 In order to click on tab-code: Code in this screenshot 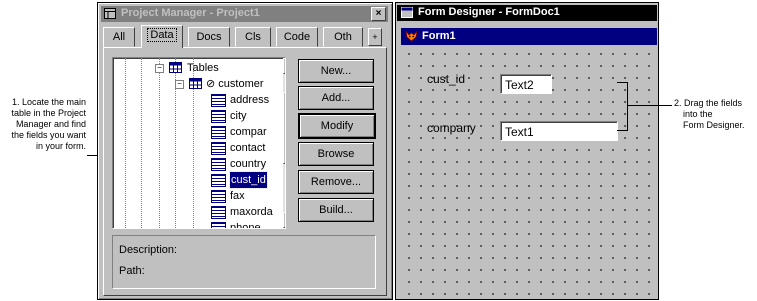, I will do `click(297, 37)`.